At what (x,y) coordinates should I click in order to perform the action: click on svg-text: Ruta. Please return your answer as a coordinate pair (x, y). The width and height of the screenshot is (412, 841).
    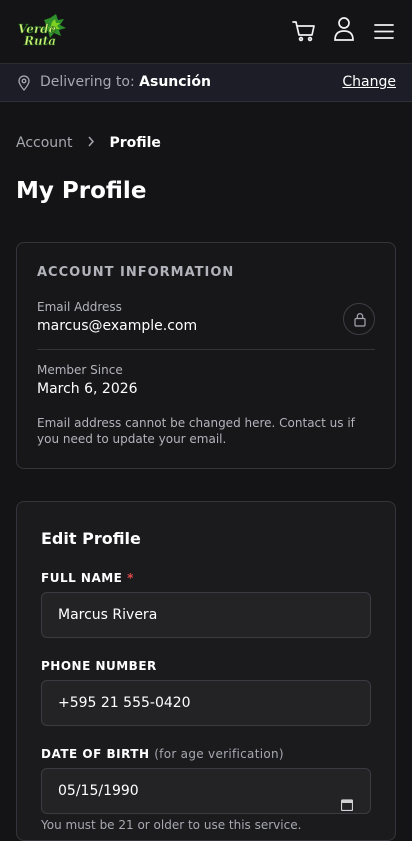
    Looking at the image, I should click on (39, 41).